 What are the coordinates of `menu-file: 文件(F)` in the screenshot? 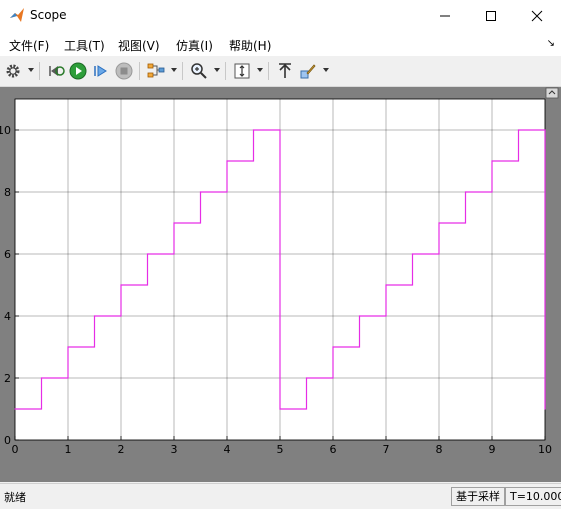 It's located at (29, 45).